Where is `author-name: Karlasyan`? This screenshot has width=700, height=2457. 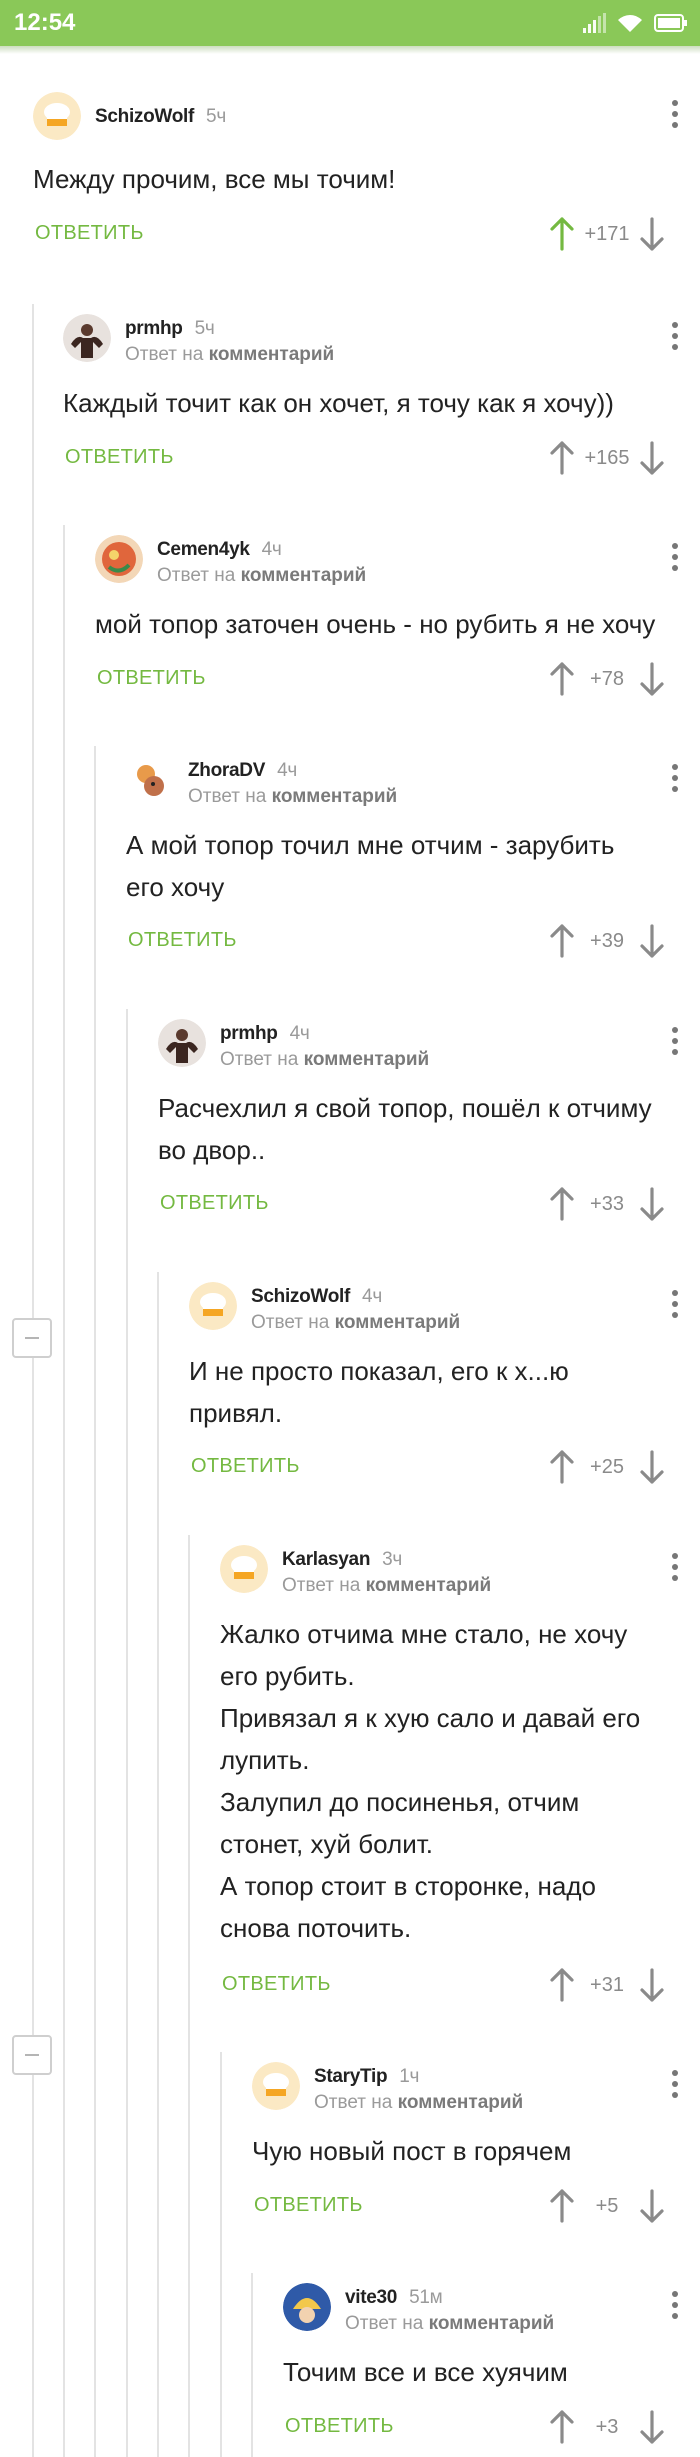
author-name: Karlasyan is located at coordinates (326, 1559).